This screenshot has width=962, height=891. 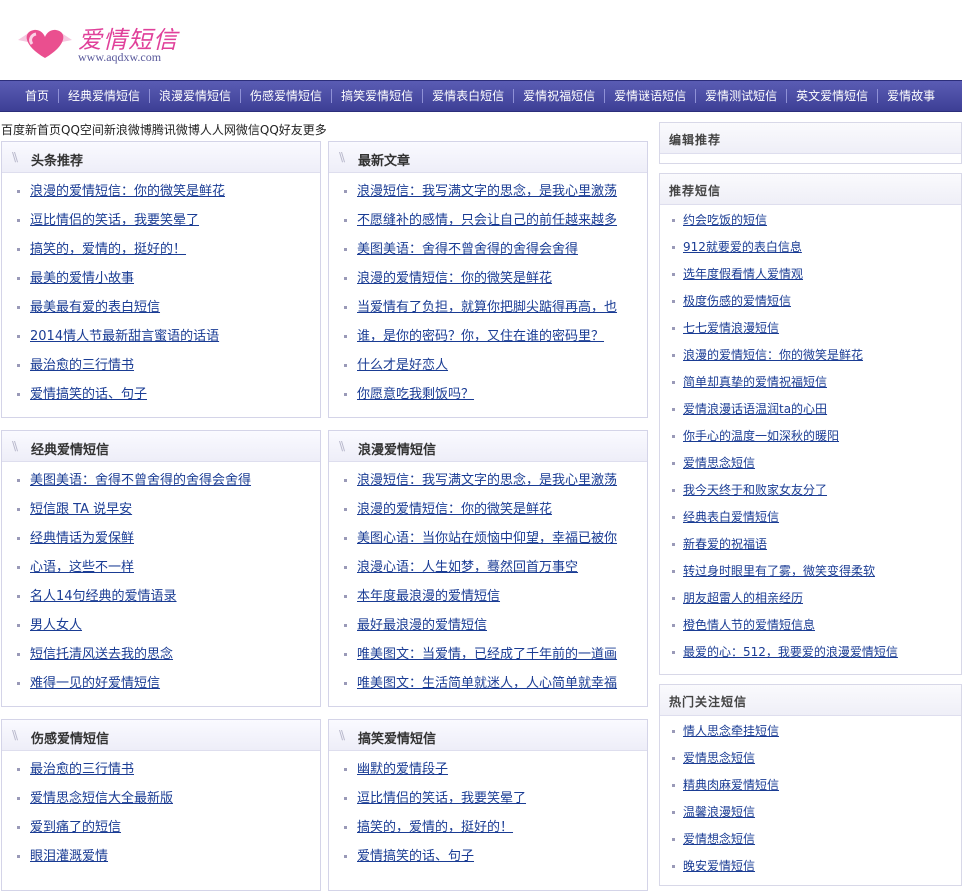 What do you see at coordinates (376, 96) in the screenshot?
I see `nav-item: 搞笑爱情短信` at bounding box center [376, 96].